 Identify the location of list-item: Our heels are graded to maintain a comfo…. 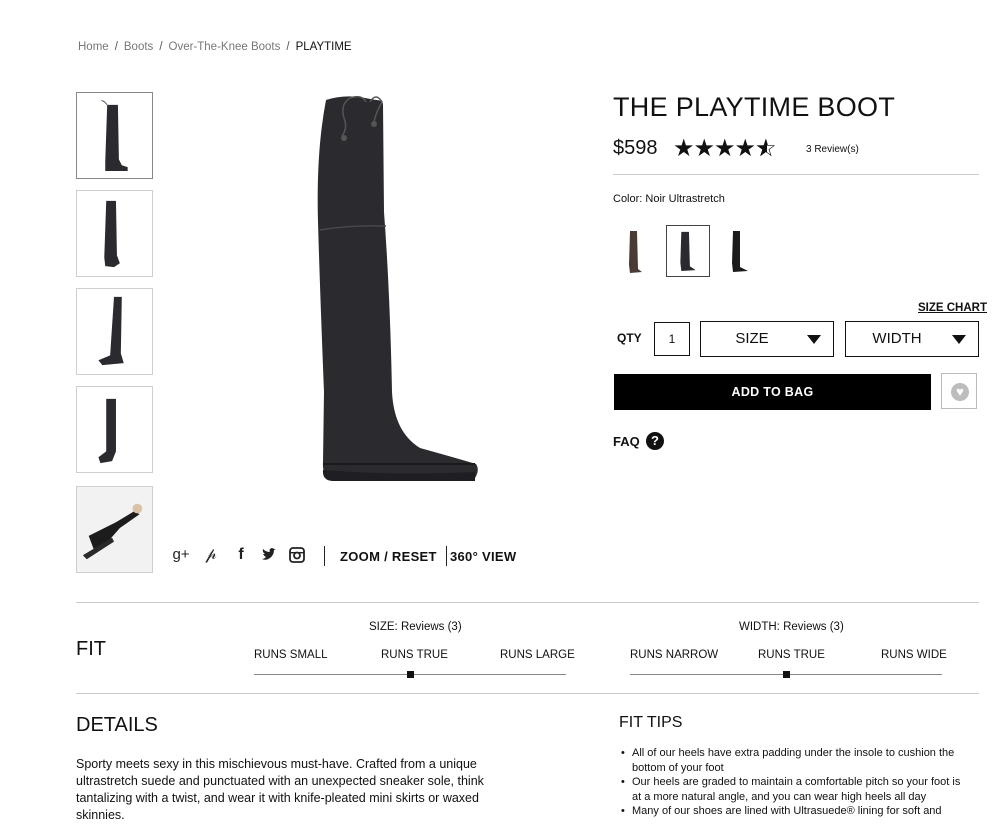
(794, 789).